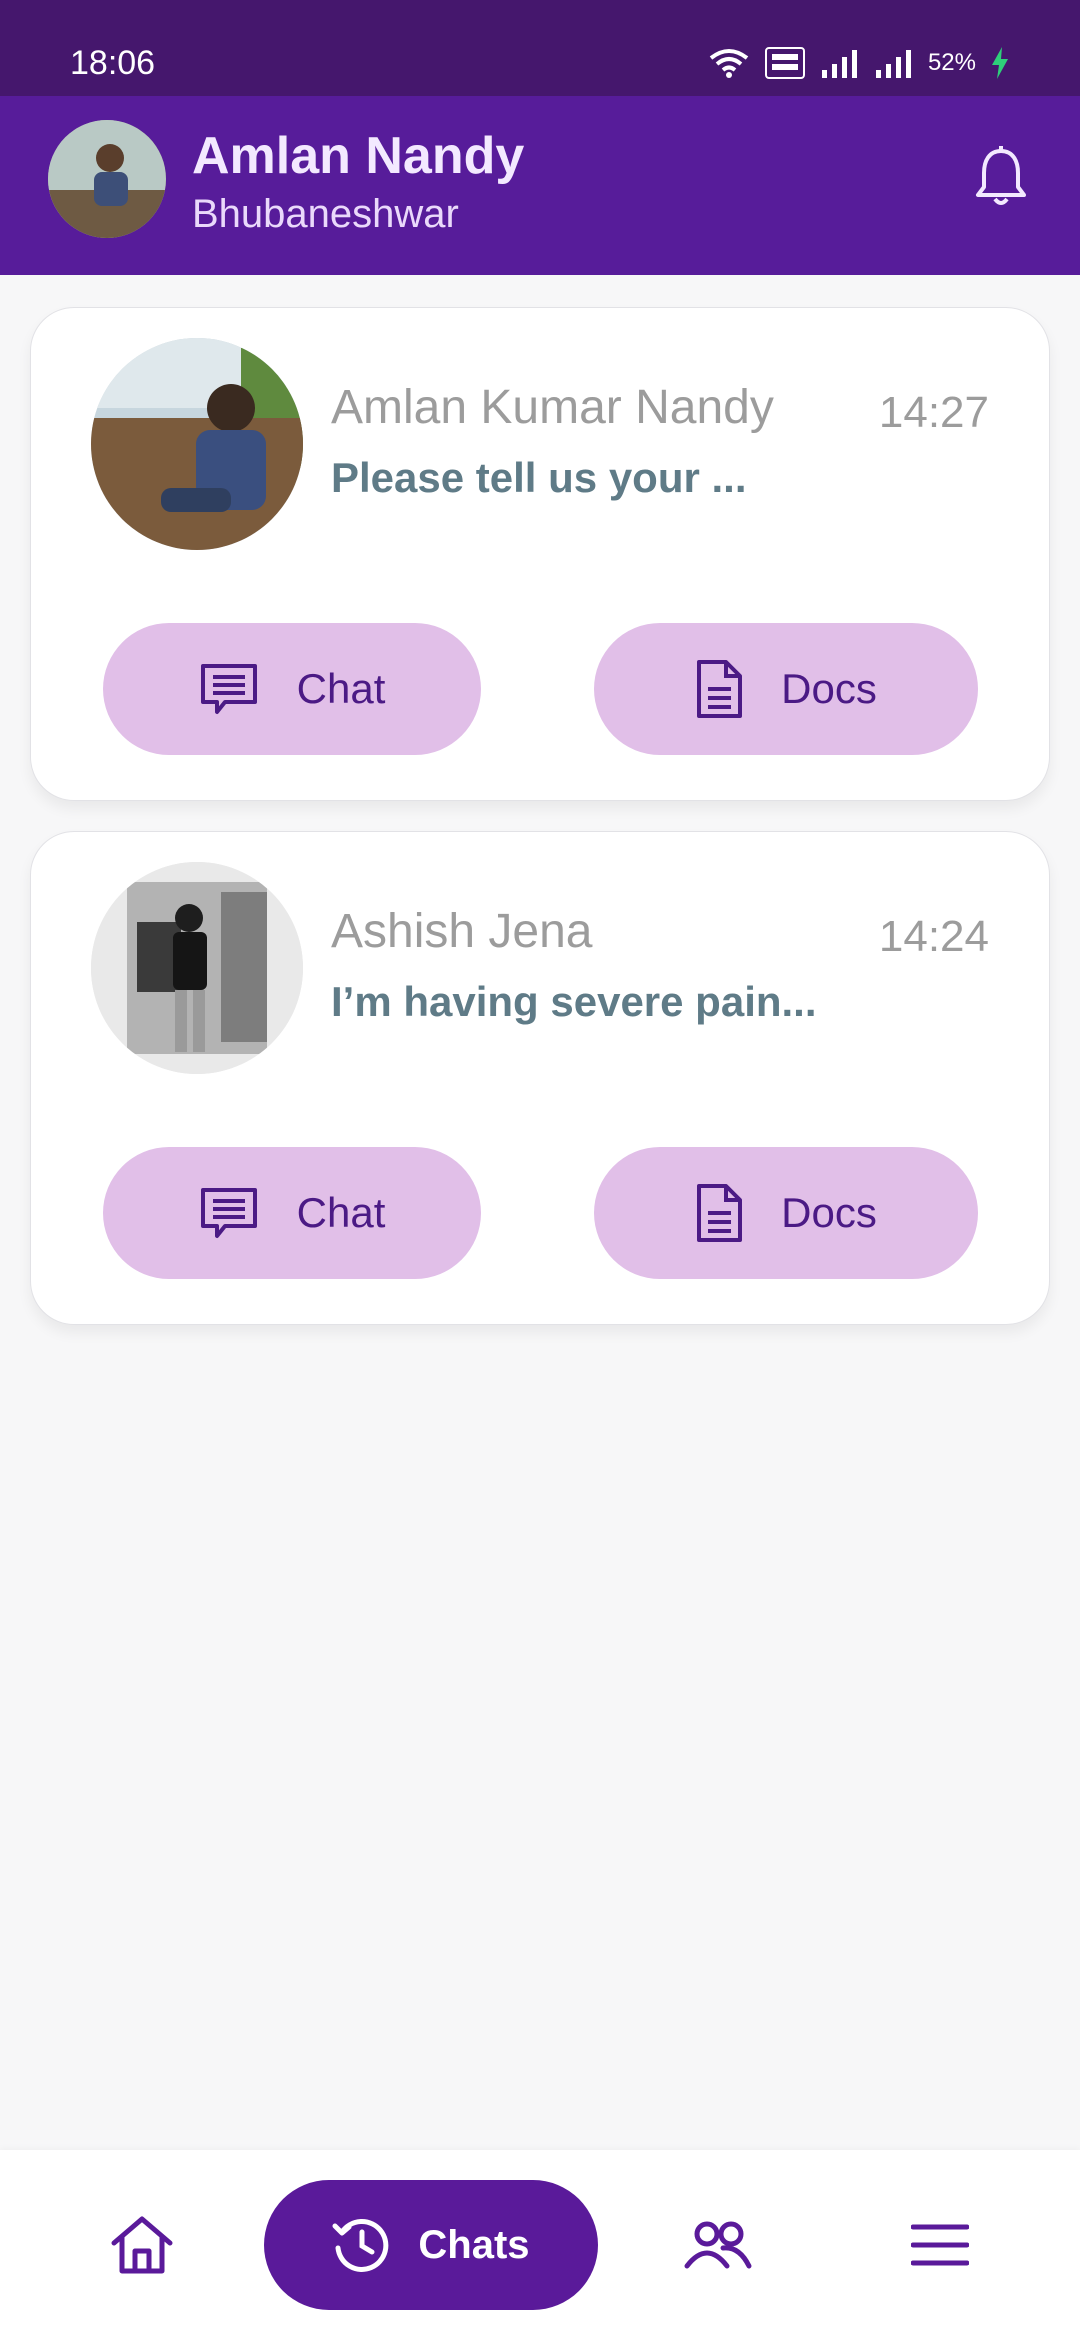 This screenshot has height=2340, width=1080. I want to click on nav-chats: Chats, so click(431, 2245).